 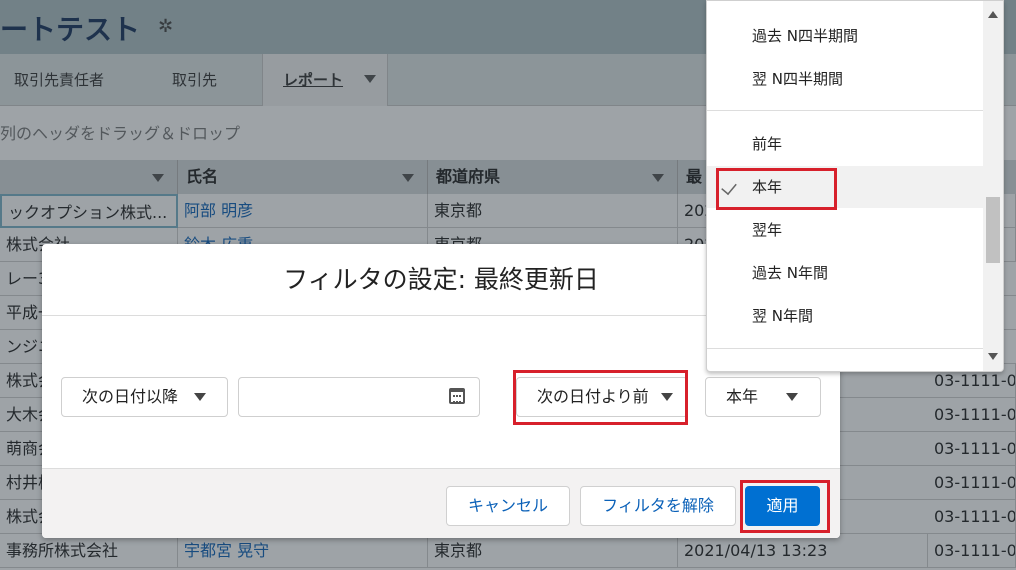 I want to click on dropdown-scrollbar, so click(x=993, y=186).